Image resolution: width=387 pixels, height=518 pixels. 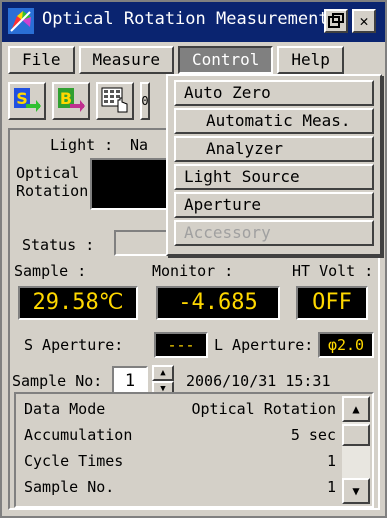 I want to click on list-item: Accumulation 5 sec, so click(x=180, y=438).